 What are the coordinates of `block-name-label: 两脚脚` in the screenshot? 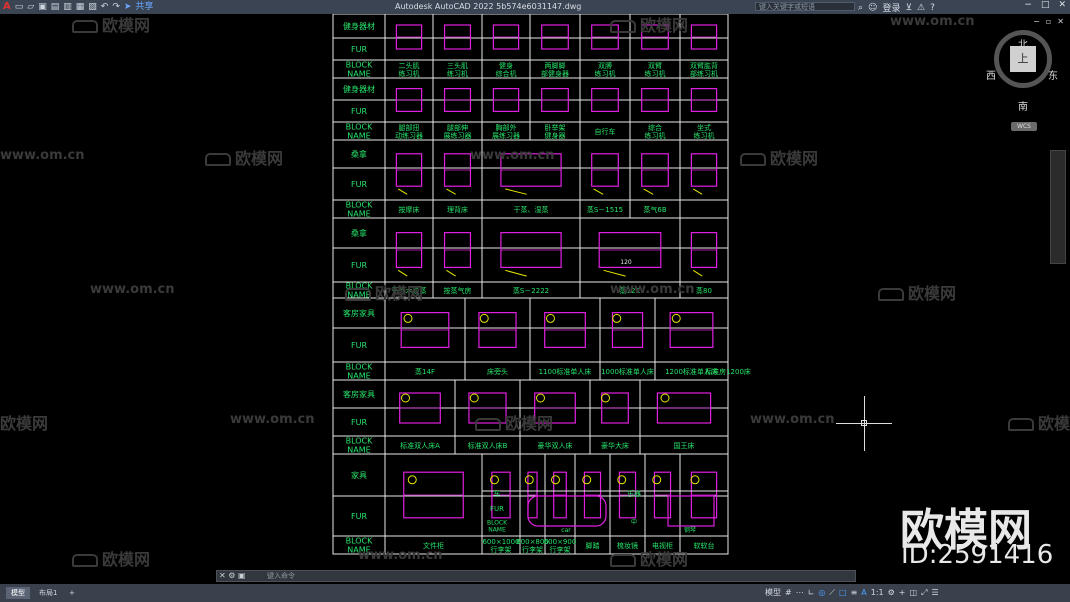 It's located at (555, 65).